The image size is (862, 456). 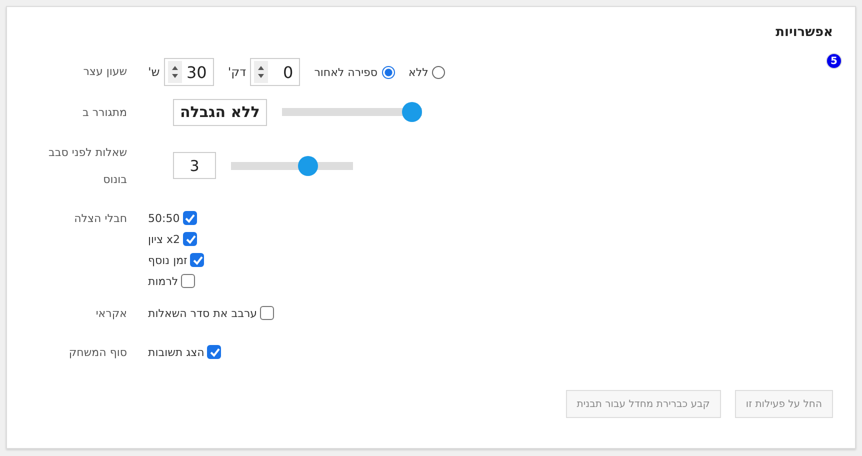 What do you see at coordinates (203, 313) in the screenshot?
I see `checkbox-label: ערבב את סדר השאלות` at bounding box center [203, 313].